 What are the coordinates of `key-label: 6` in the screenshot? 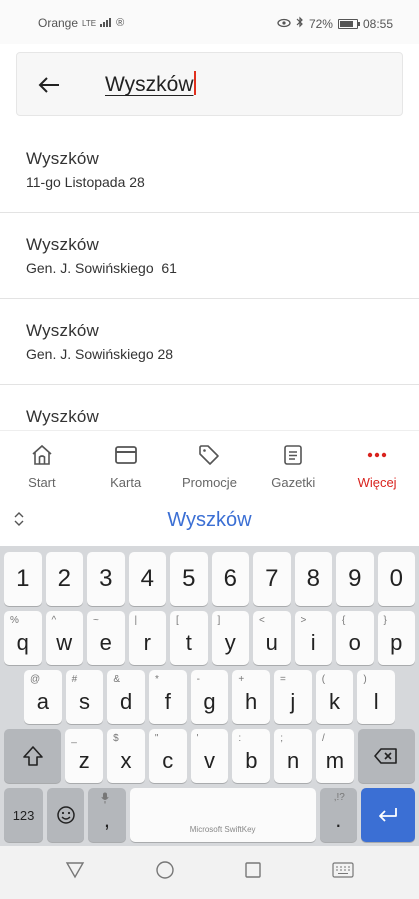 It's located at (230, 578).